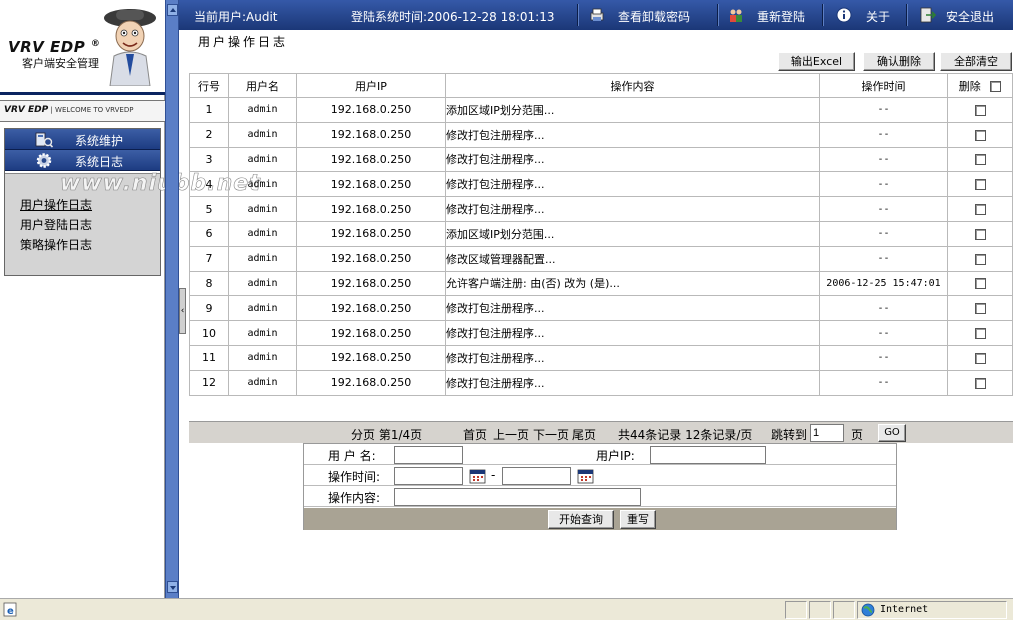 This screenshot has height=620, width=1013. What do you see at coordinates (82, 160) in the screenshot?
I see `sidebar-section-system-log: 系统日志` at bounding box center [82, 160].